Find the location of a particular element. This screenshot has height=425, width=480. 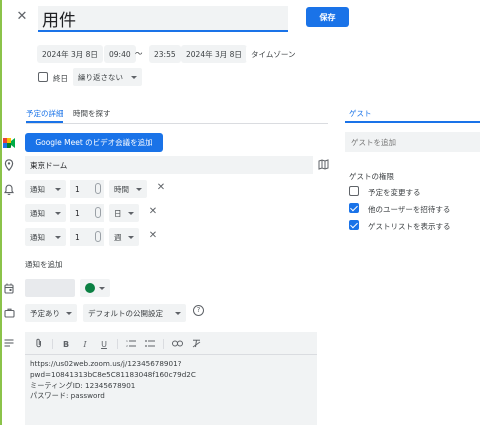

attachment-icon is located at coordinates (39, 344).